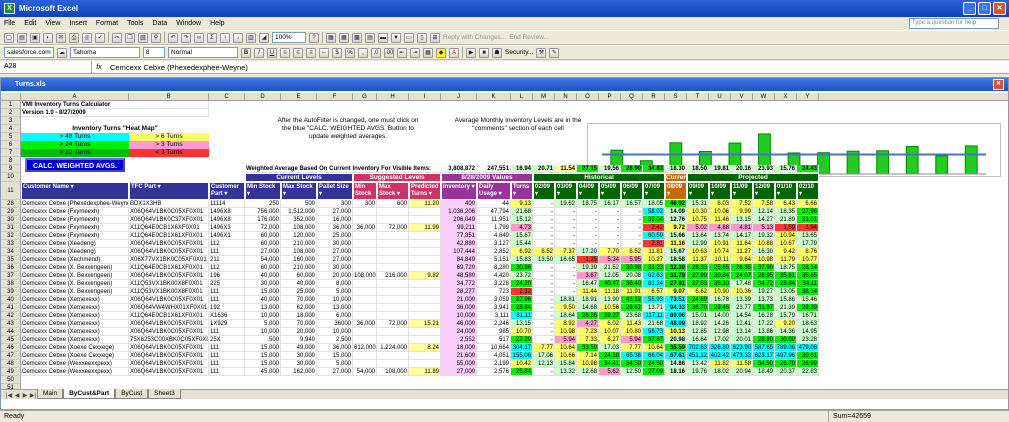  What do you see at coordinates (11, 348) in the screenshot?
I see `row-header-46: 46` at bounding box center [11, 348].